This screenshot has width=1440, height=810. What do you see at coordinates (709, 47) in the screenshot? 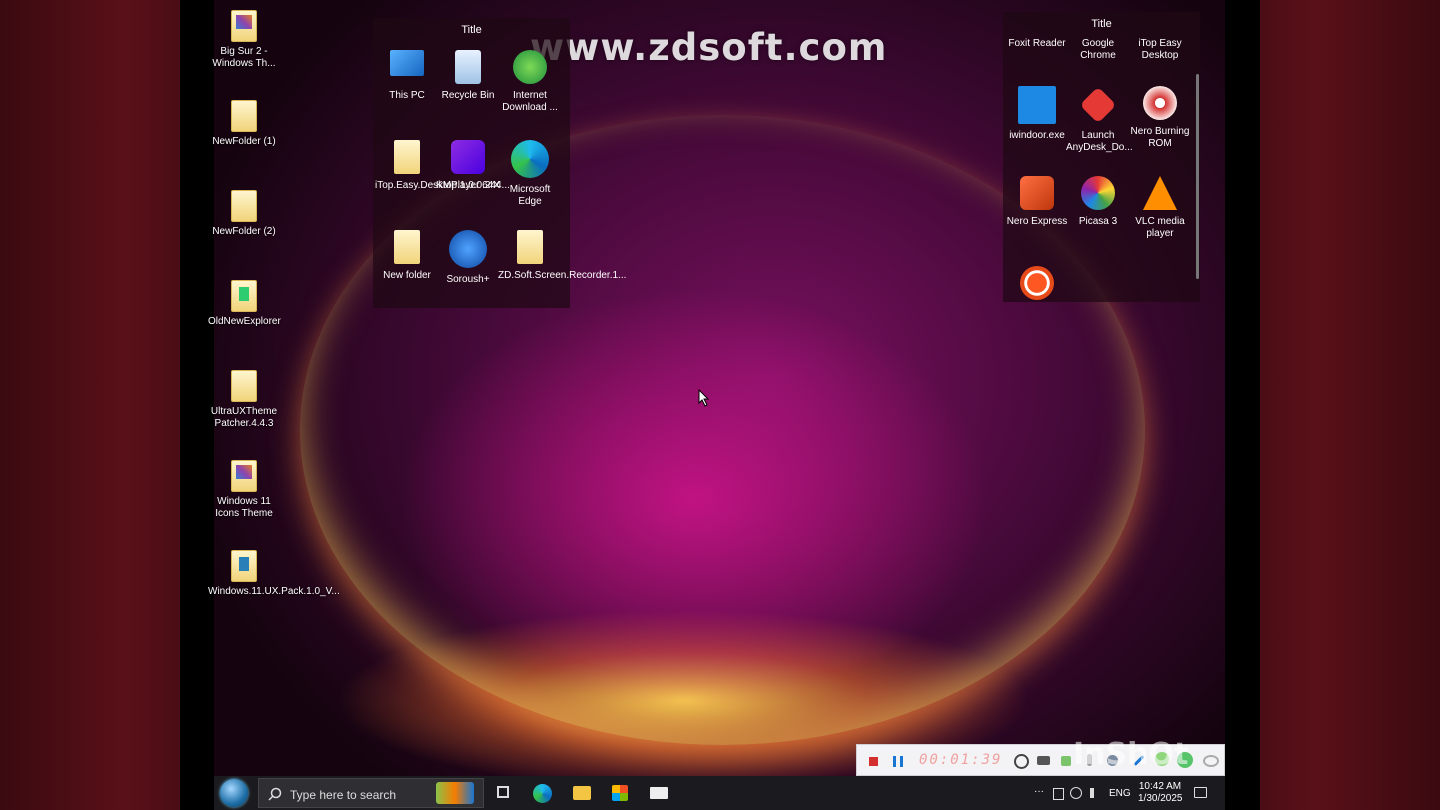
I see `watermark: www.zdsoft.com` at bounding box center [709, 47].